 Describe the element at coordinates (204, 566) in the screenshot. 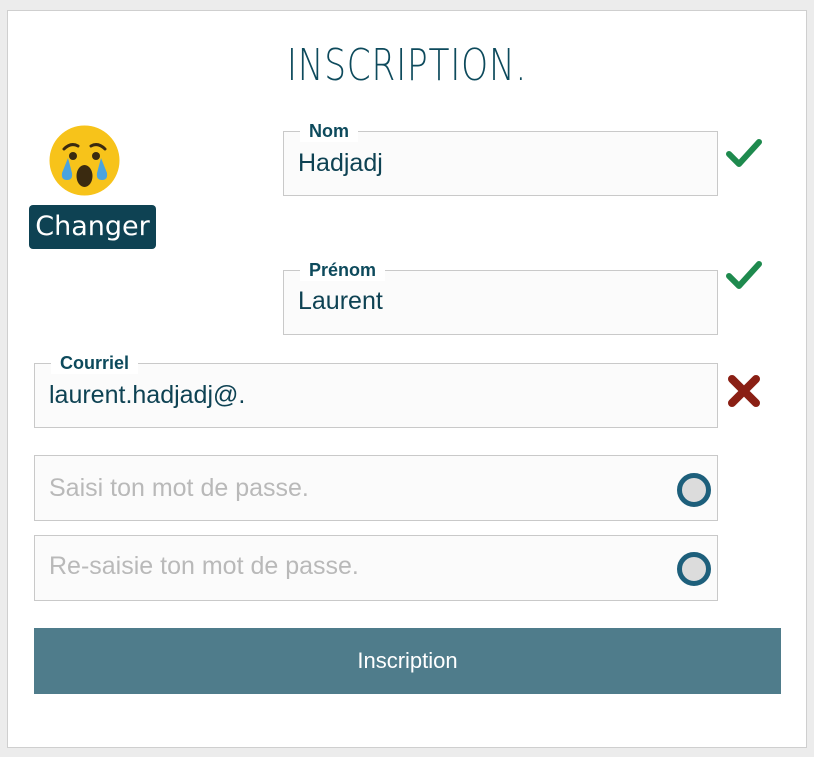

I see `password-confirm-placeholder: Re-saisie ton mot de passe.` at that location.